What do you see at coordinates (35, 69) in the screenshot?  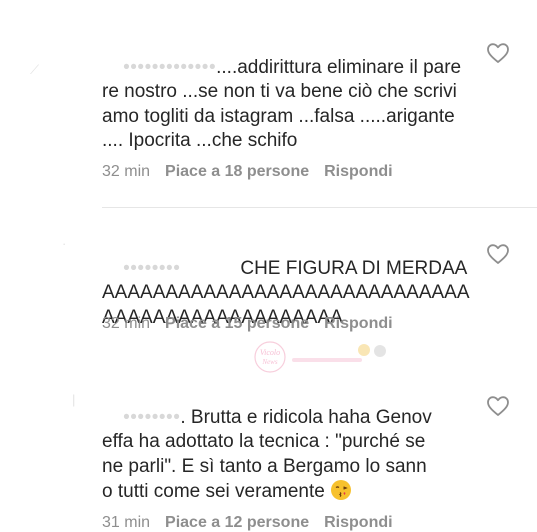 I see `left-edge-mark: ⟋` at bounding box center [35, 69].